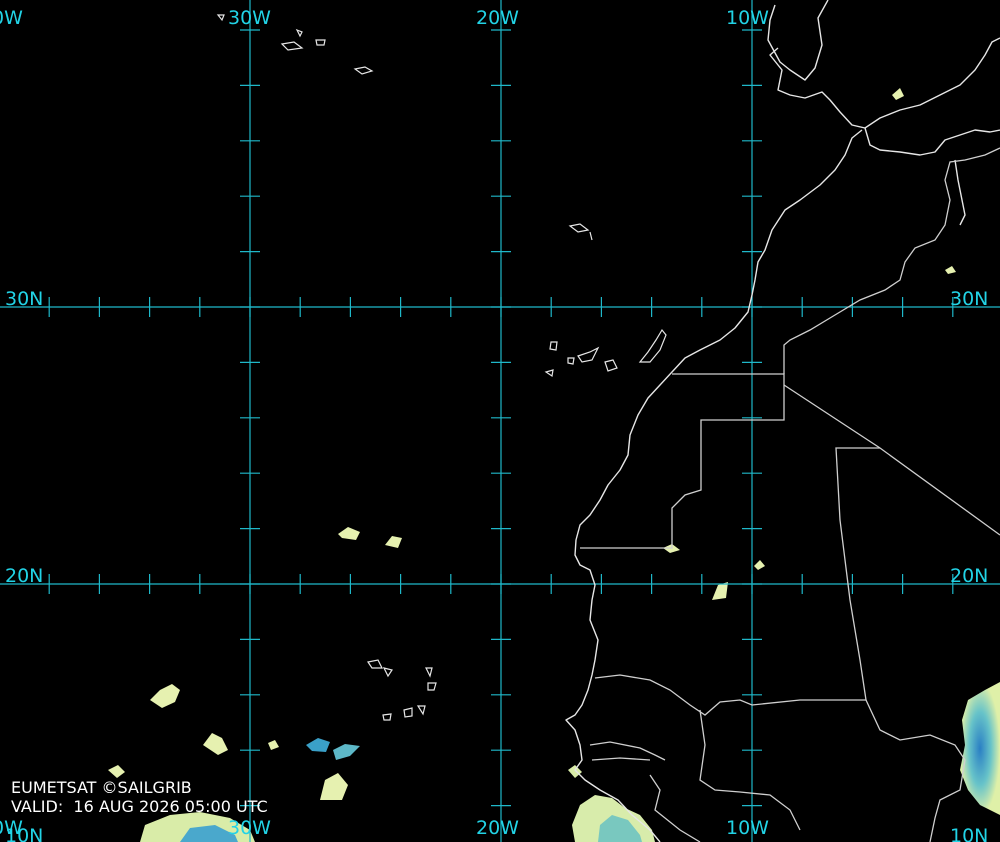 The width and height of the screenshot is (1000, 842). I want to click on label-left-10n: 10N, so click(24, 833).